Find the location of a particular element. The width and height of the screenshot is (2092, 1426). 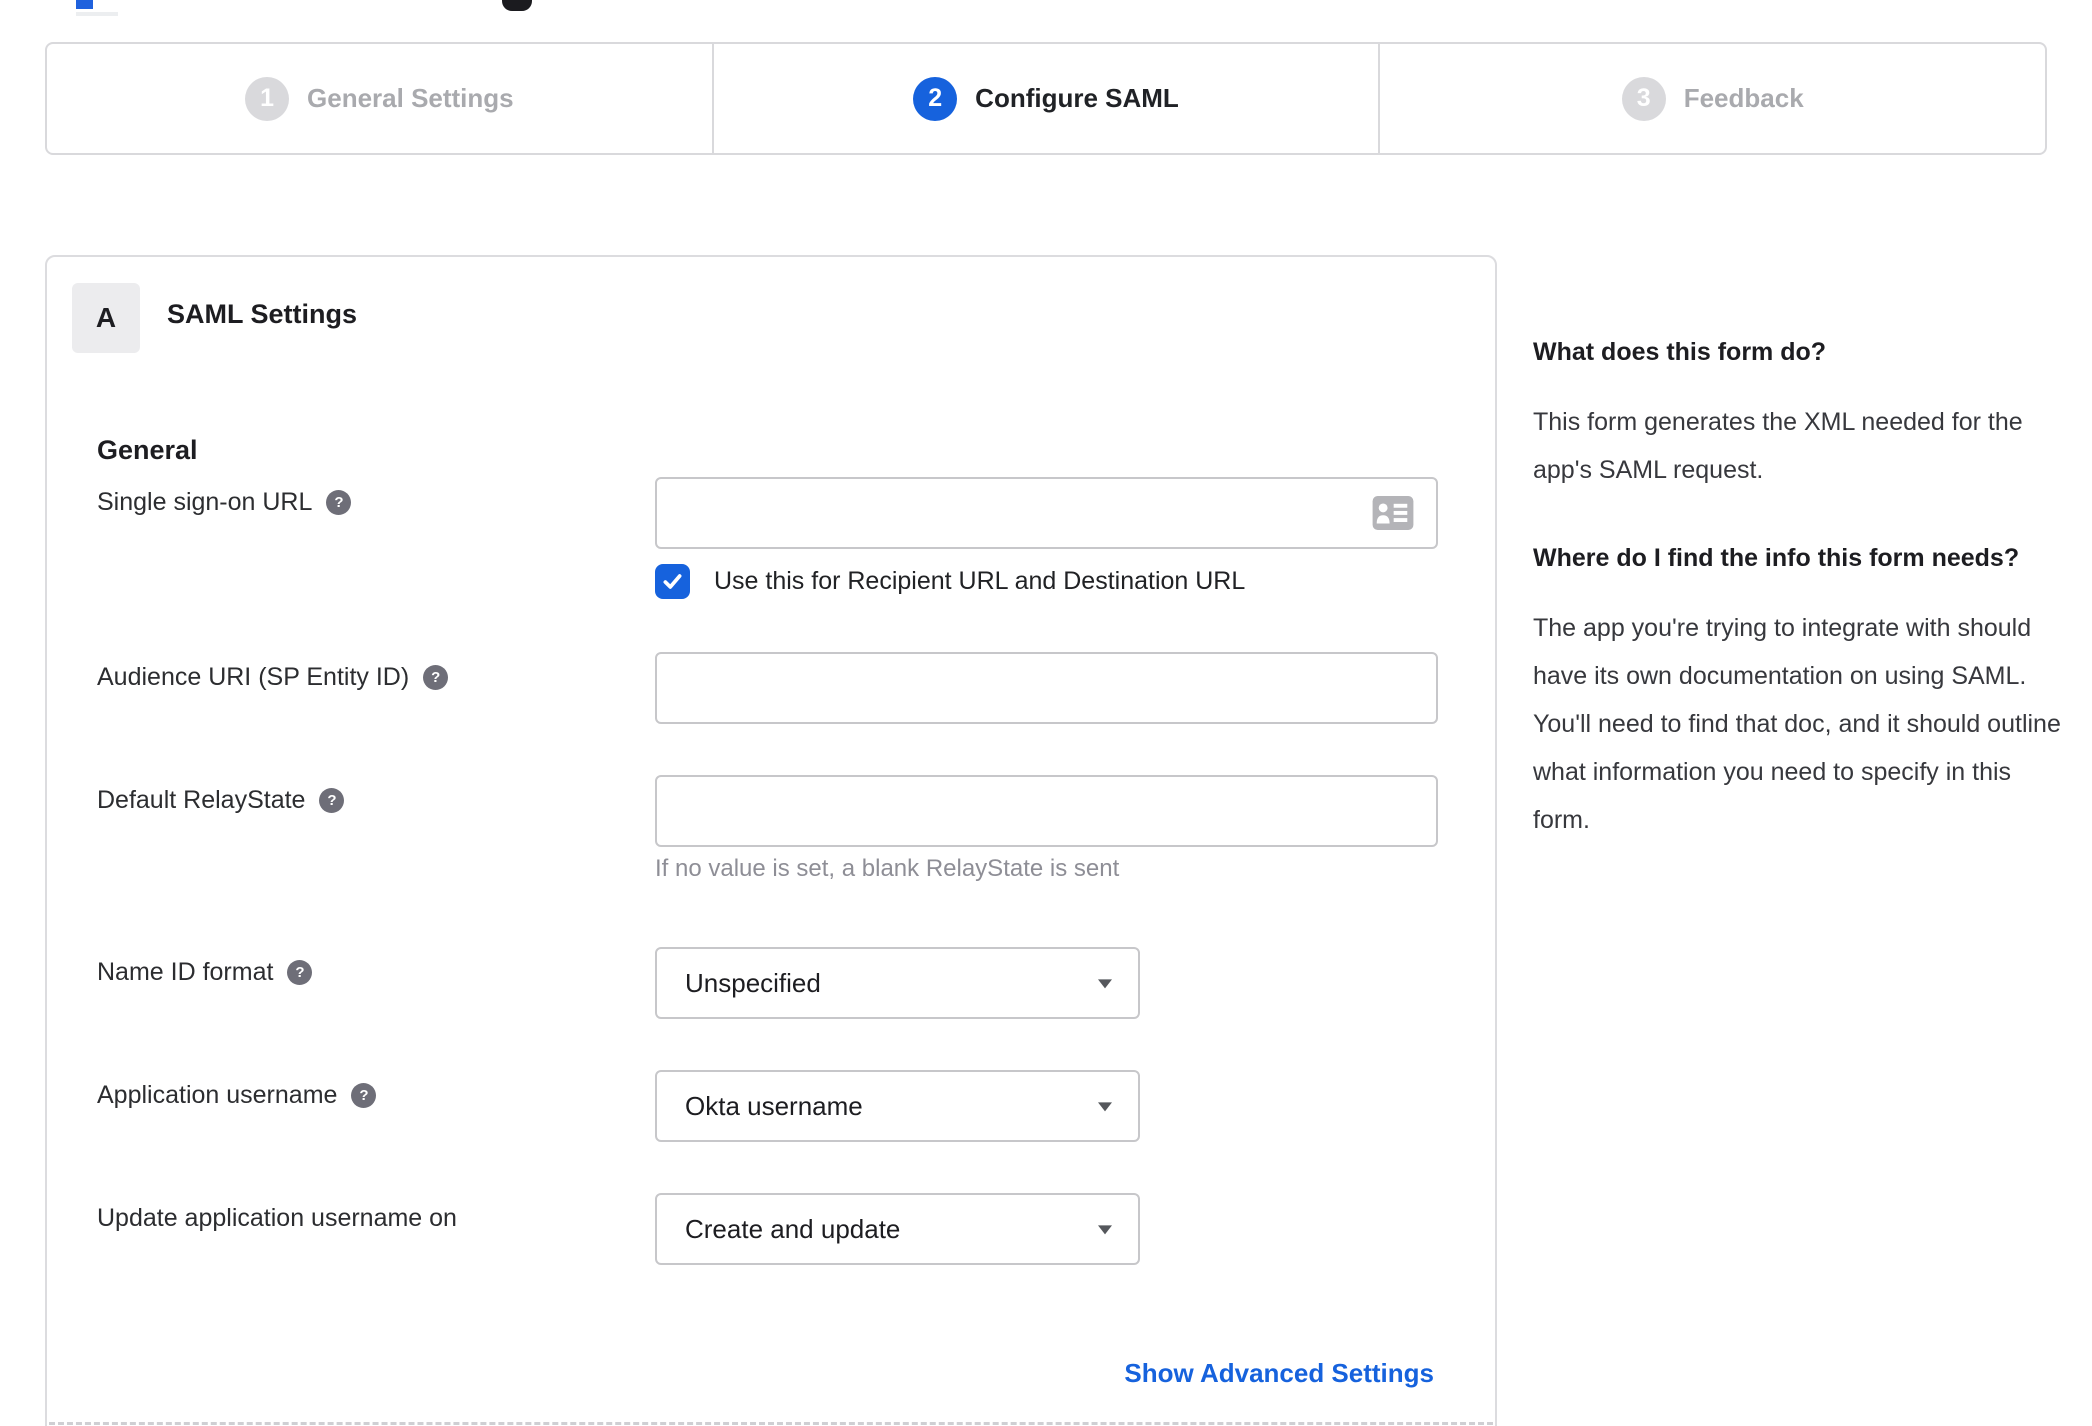

step-label: Feedback is located at coordinates (1743, 98).